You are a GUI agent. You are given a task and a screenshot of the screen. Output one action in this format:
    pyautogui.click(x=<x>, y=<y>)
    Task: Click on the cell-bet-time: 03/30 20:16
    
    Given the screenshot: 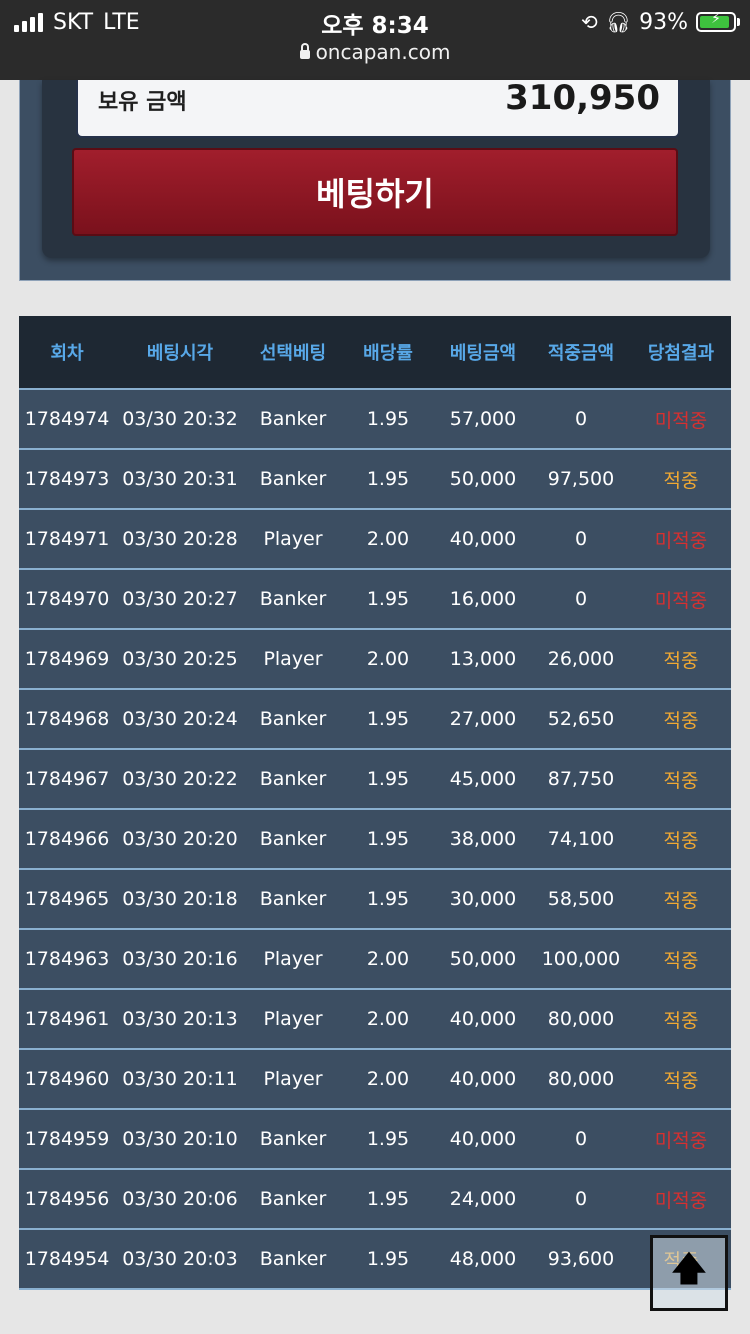 What is the action you would take?
    pyautogui.click(x=180, y=959)
    